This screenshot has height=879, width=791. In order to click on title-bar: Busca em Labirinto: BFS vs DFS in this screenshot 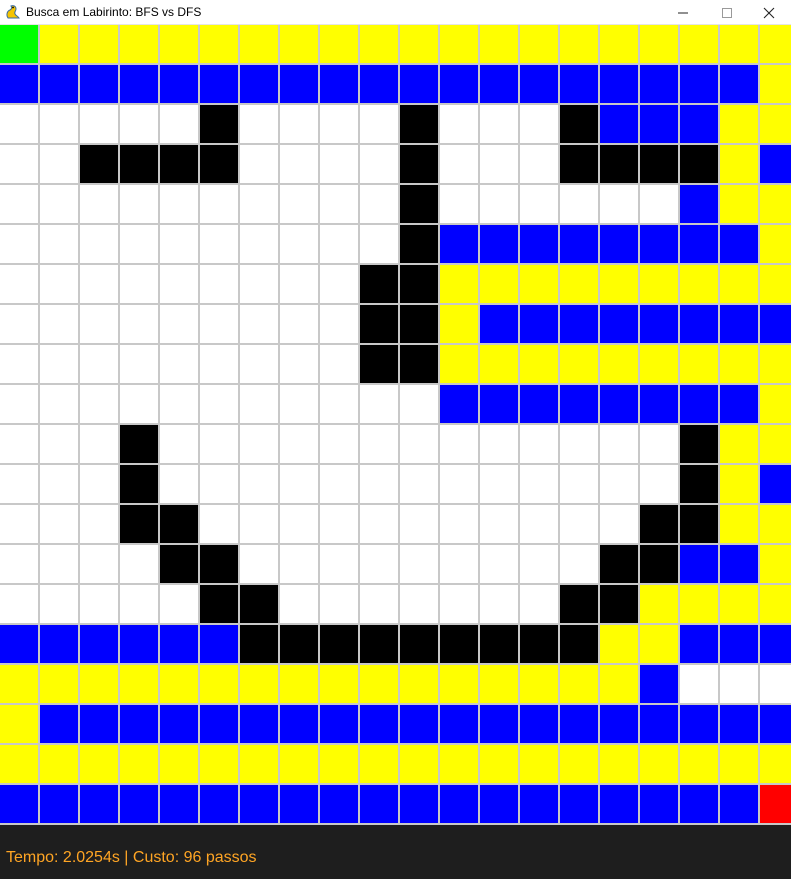, I will do `click(395, 12)`.